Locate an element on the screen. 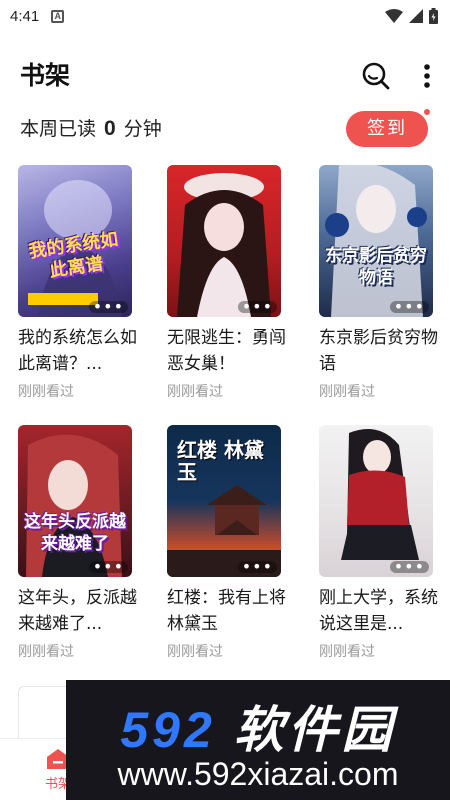 Image resolution: width=450 pixels, height=800 pixels. book-card: 这年头反派越来越难了 ••• 这年头，反派越来越难了... 刚刚看过 is located at coordinates (77, 543).